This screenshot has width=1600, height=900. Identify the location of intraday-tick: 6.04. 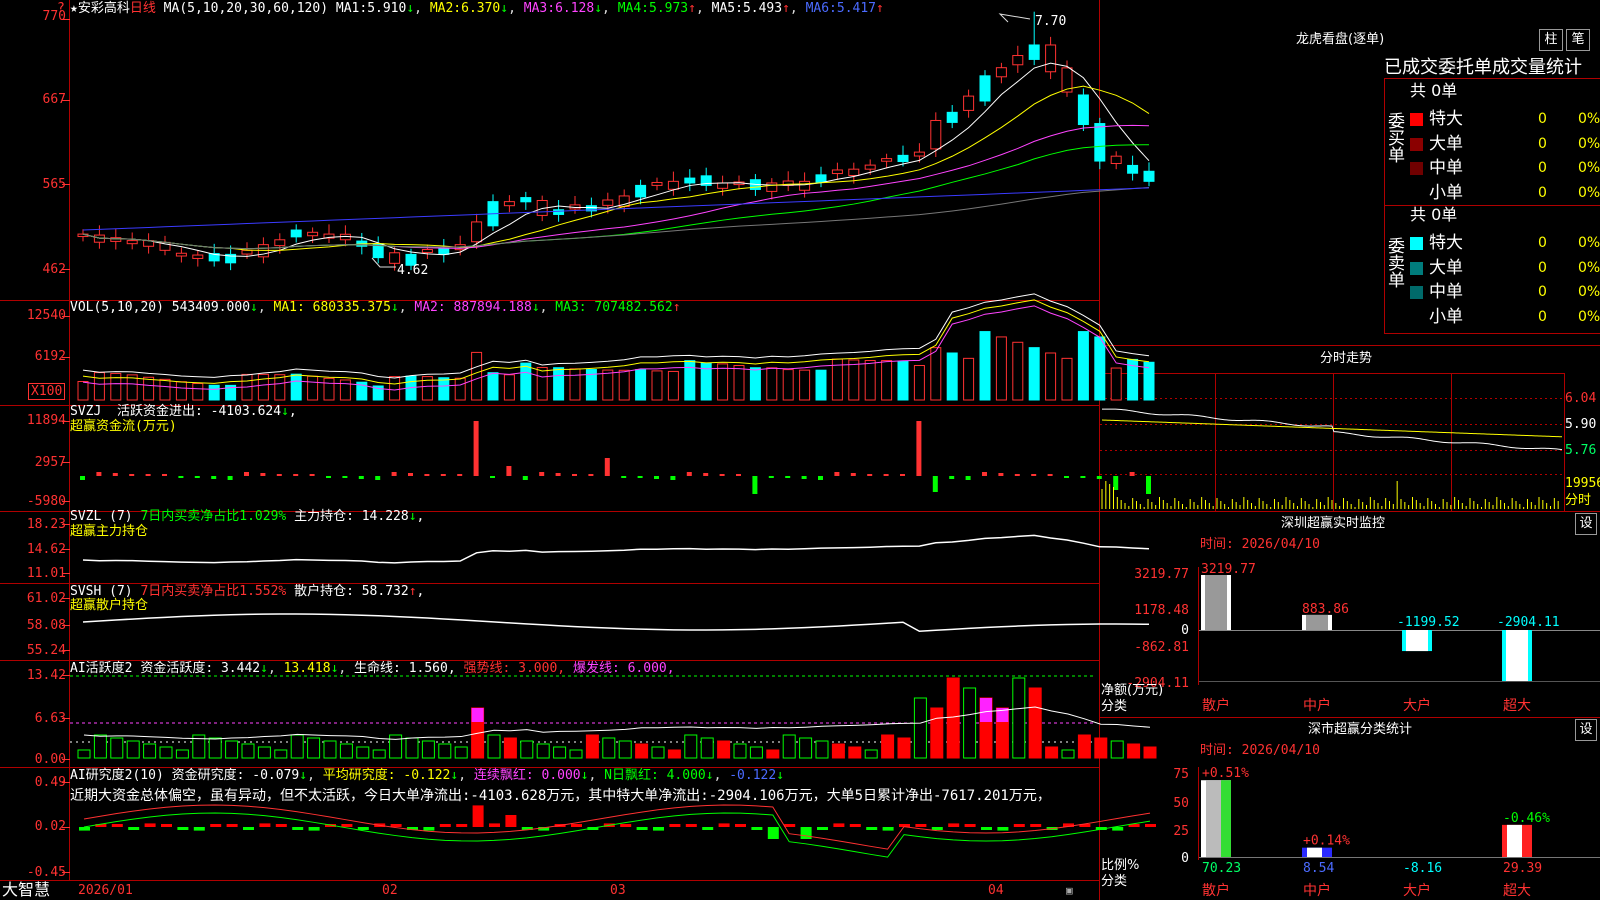
(1581, 398).